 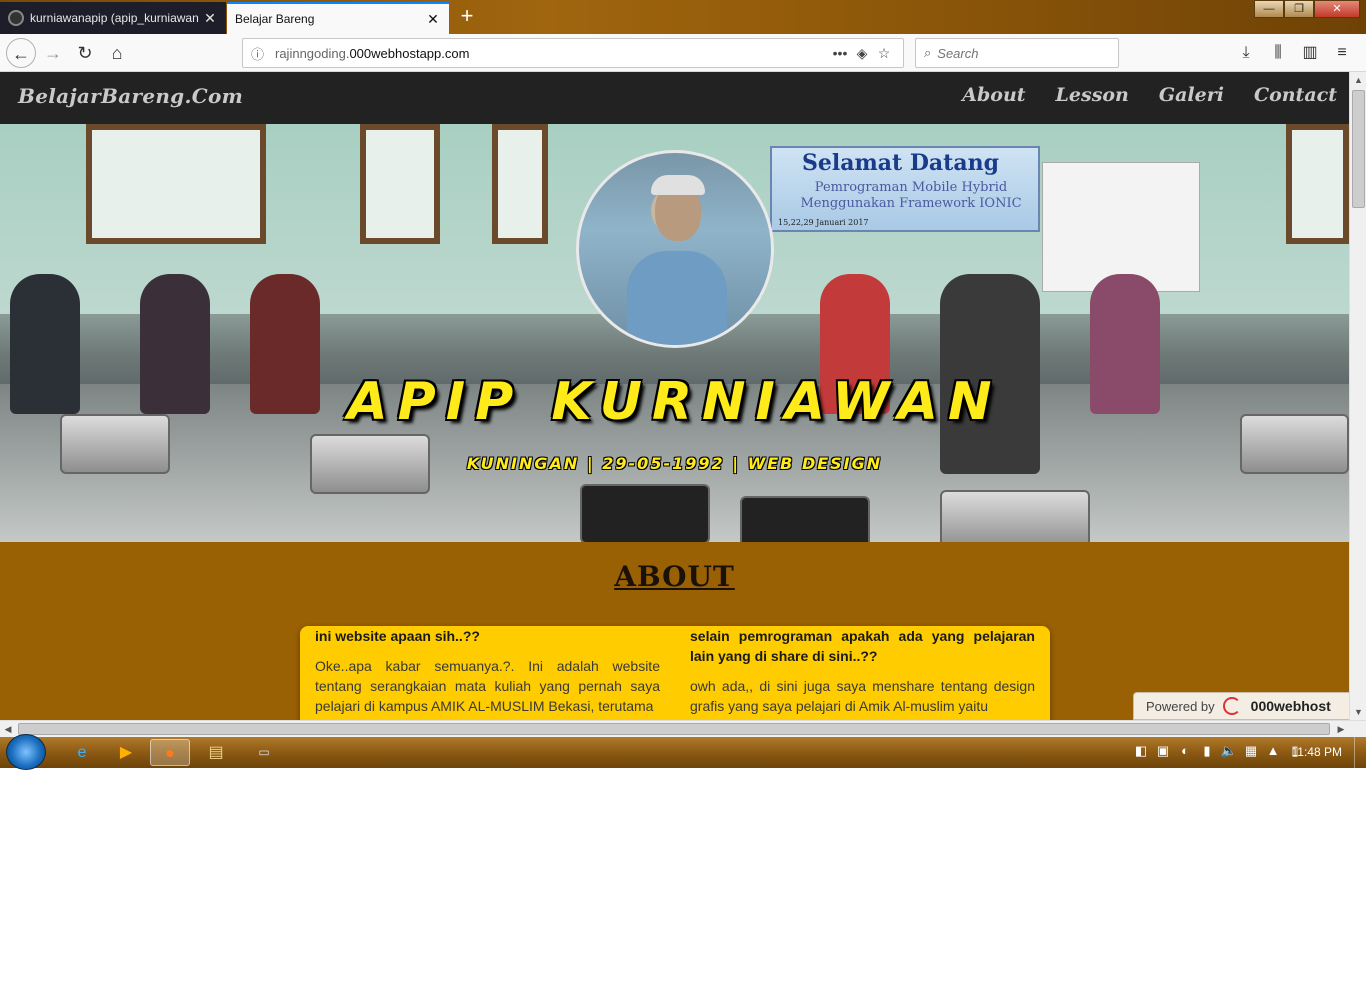 I want to click on tray-app-icon: ◧, so click(x=1141, y=751).